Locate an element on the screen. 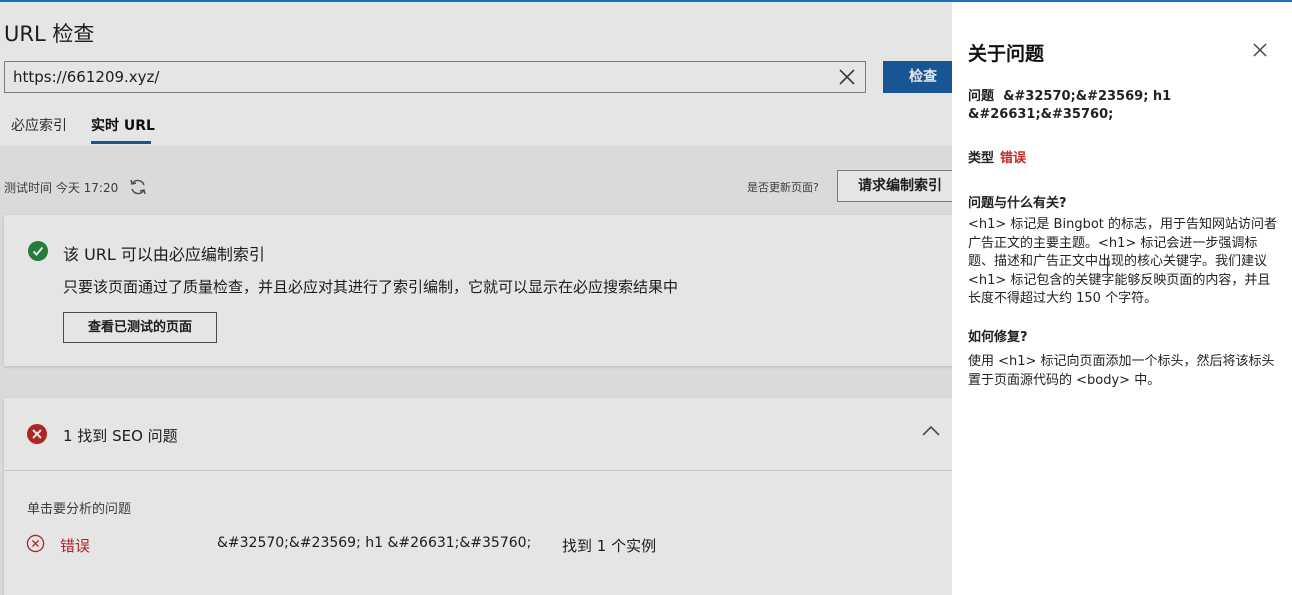 This screenshot has height=595, width=1292. top-accent-line is located at coordinates (646, 1).